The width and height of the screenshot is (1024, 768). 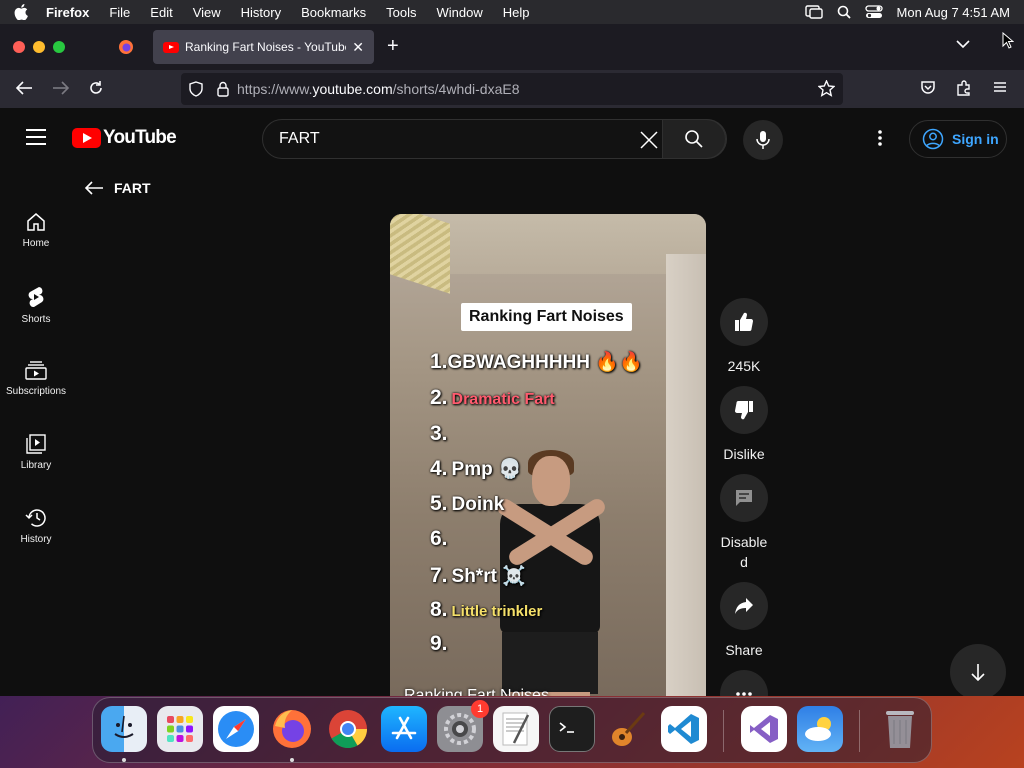 I want to click on textedit-icon, so click(x=516, y=729).